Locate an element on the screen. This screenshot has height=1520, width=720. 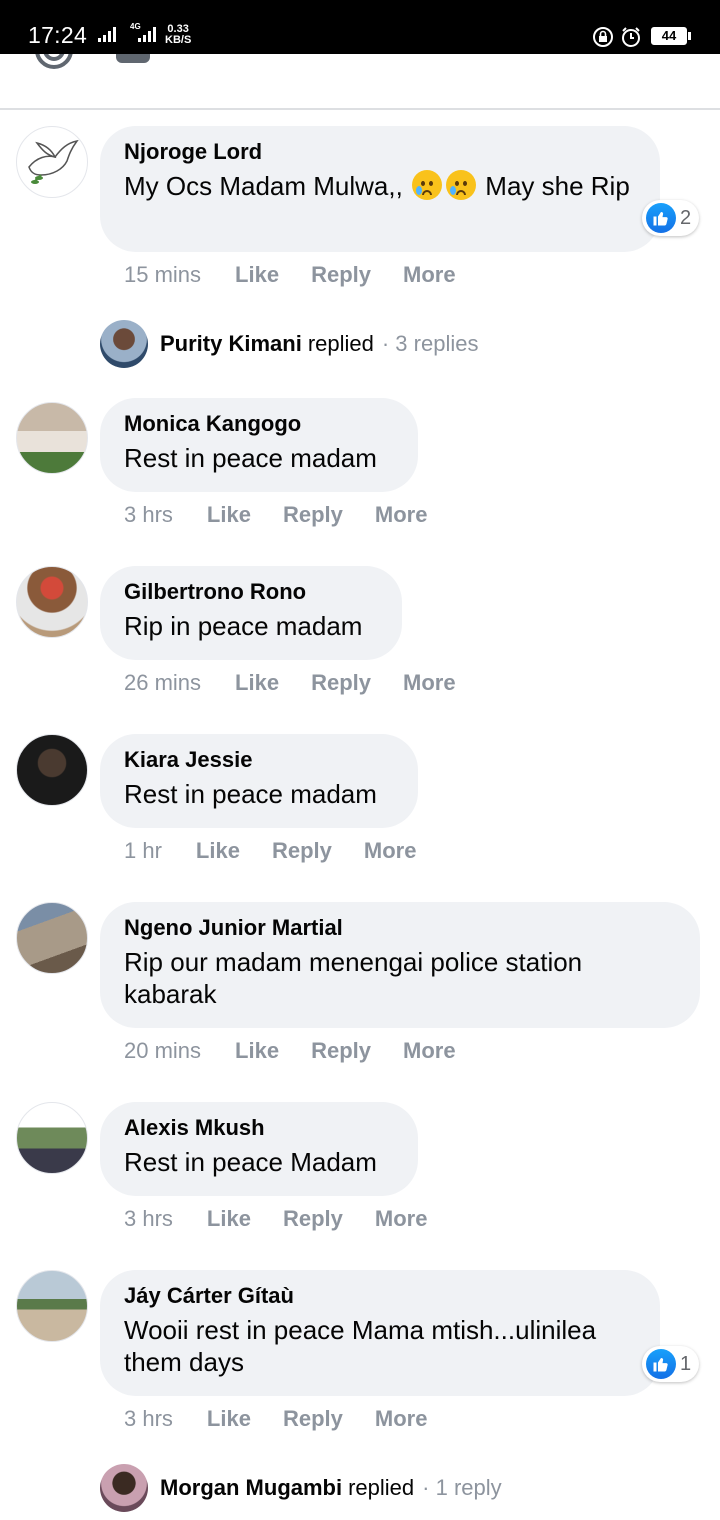
reaction-count: 2 is located at coordinates (686, 217).